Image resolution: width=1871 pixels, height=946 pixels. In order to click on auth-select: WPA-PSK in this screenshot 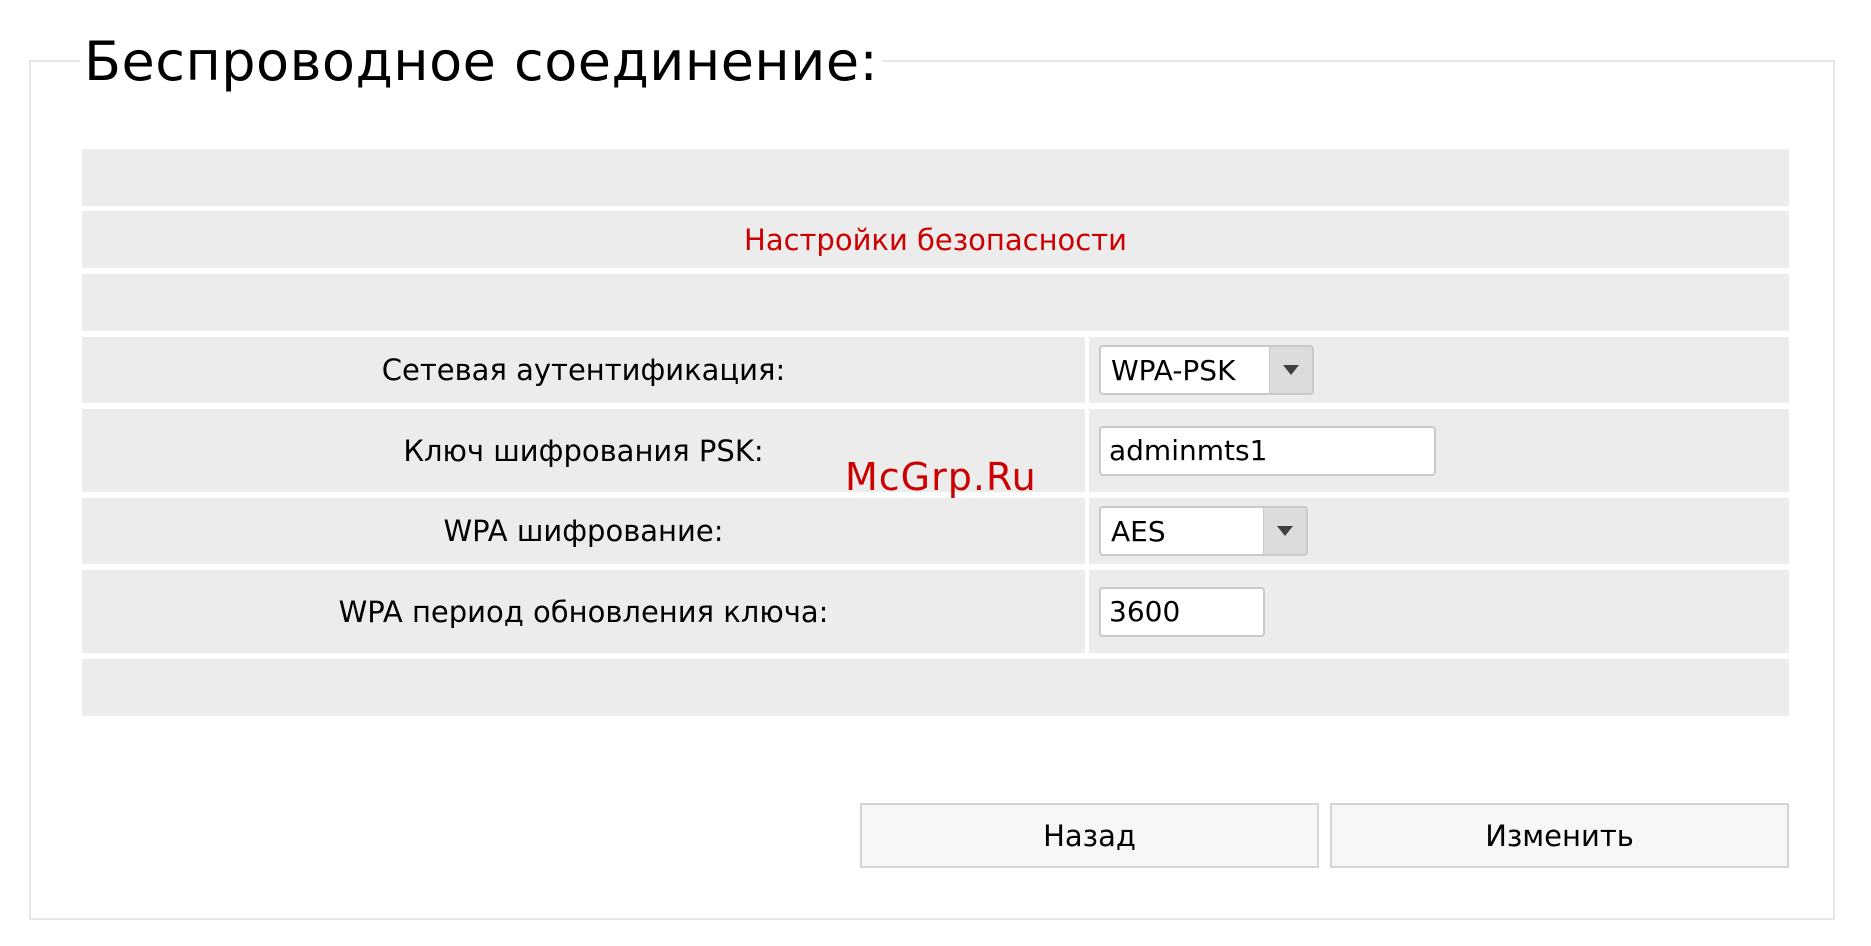, I will do `click(1206, 370)`.